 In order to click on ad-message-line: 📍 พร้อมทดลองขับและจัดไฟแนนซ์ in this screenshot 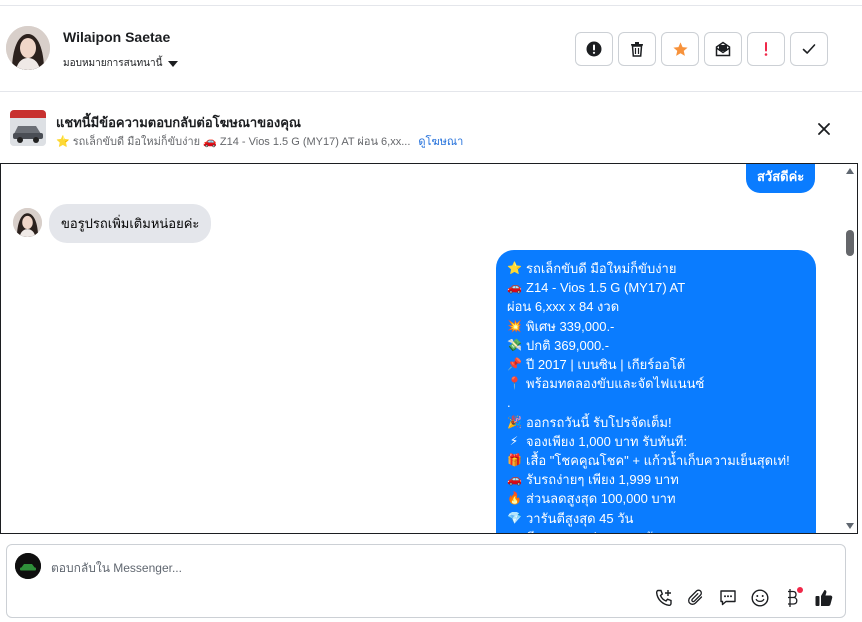, I will do `click(656, 383)`.